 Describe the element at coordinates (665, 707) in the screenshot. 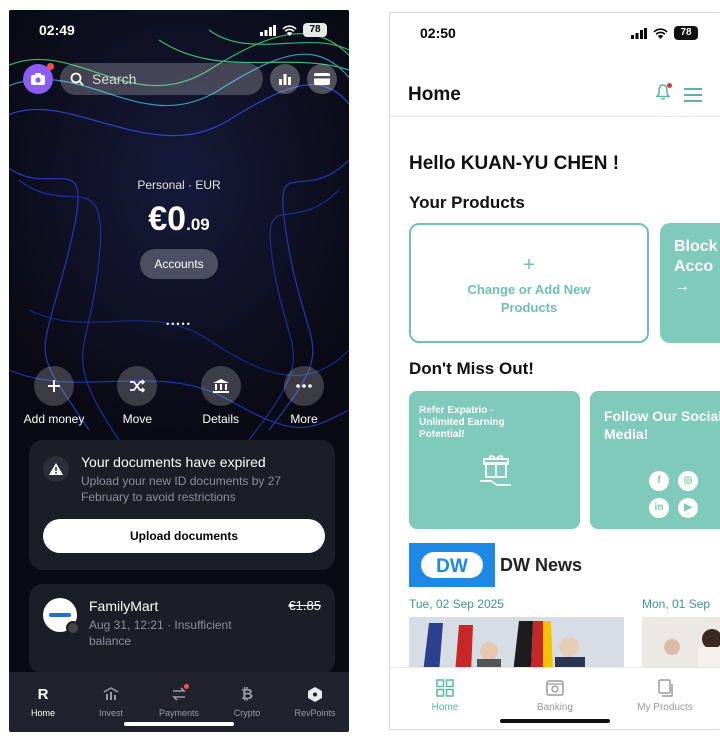

I see `tab-my-products-label: My Products` at that location.